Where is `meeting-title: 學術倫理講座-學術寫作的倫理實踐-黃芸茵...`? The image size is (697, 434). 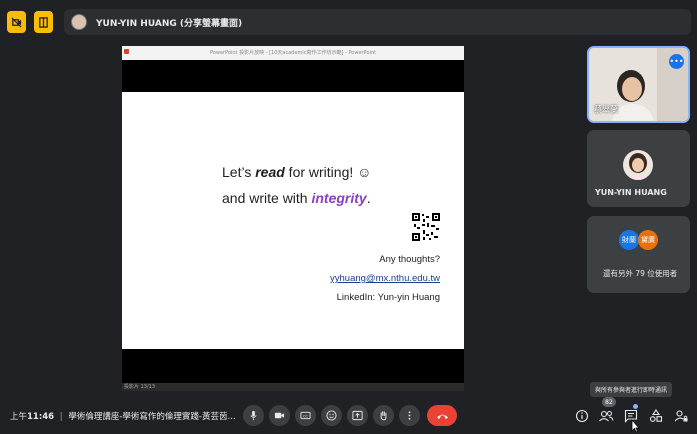
meeting-title: 學術倫理講座-學術寫作的倫理實踐-黃芸茵... is located at coordinates (152, 417).